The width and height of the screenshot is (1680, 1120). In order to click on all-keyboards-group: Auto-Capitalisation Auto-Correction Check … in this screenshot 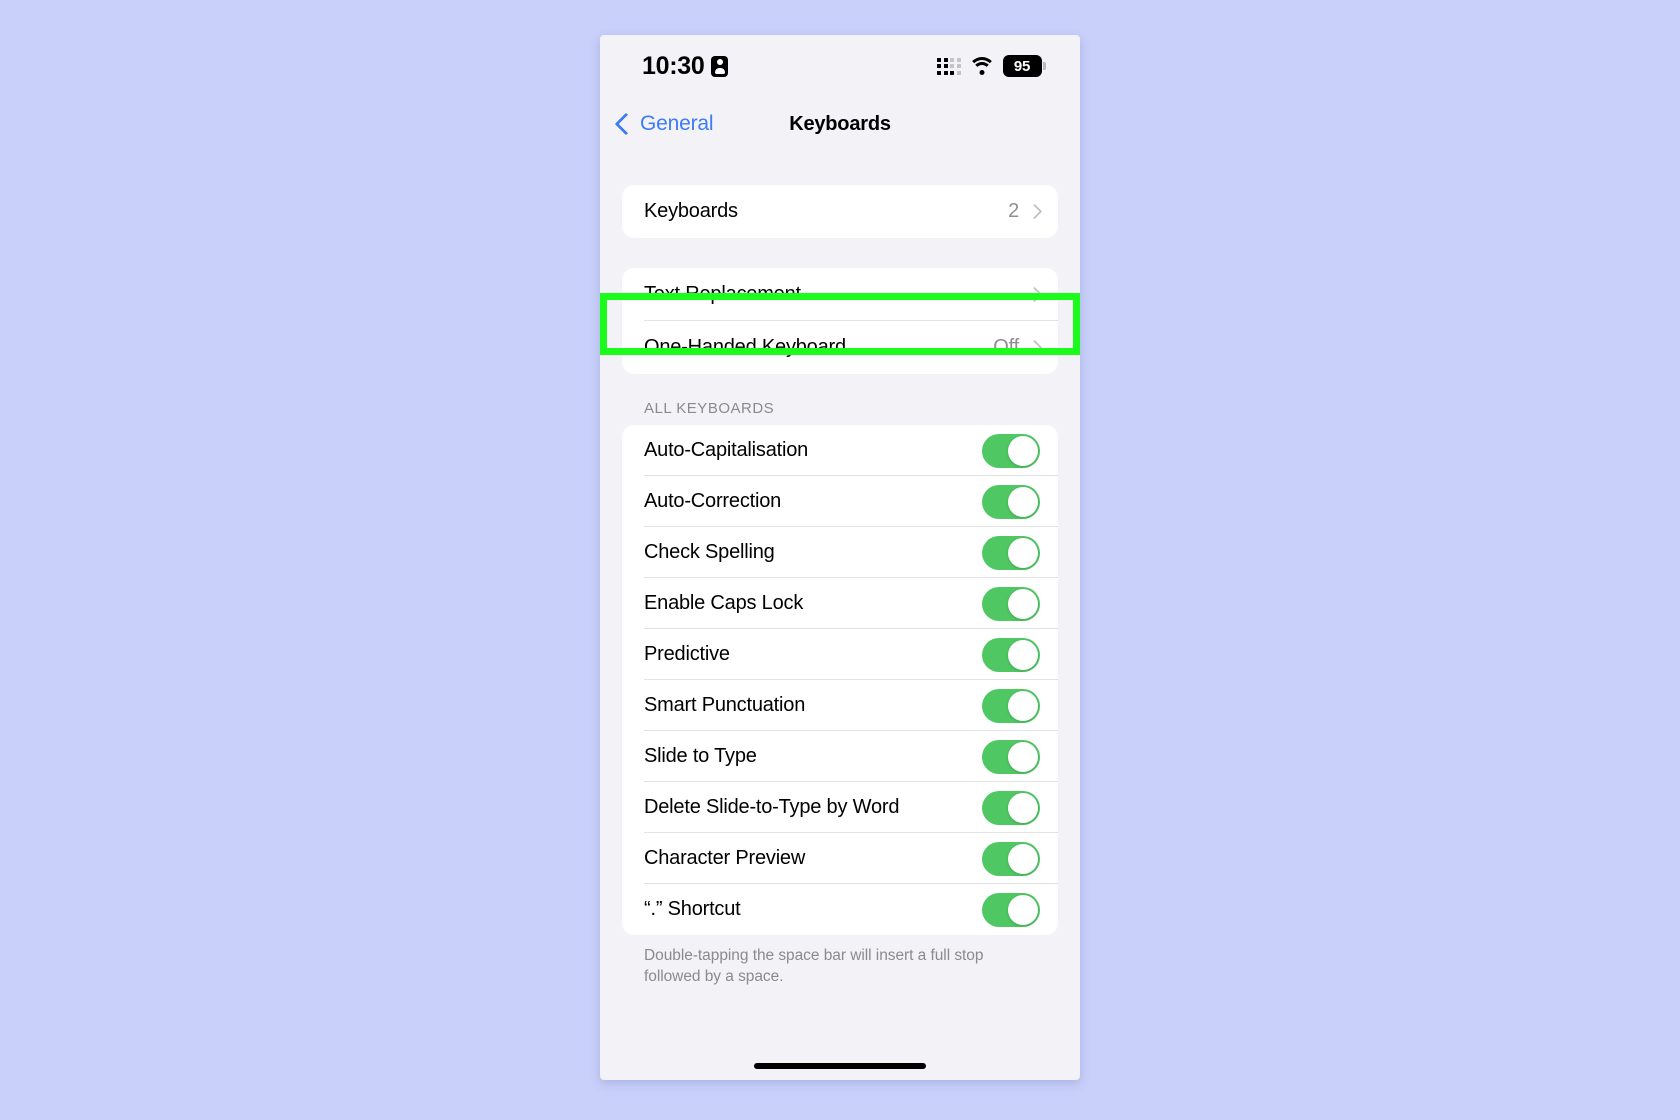, I will do `click(840, 680)`.